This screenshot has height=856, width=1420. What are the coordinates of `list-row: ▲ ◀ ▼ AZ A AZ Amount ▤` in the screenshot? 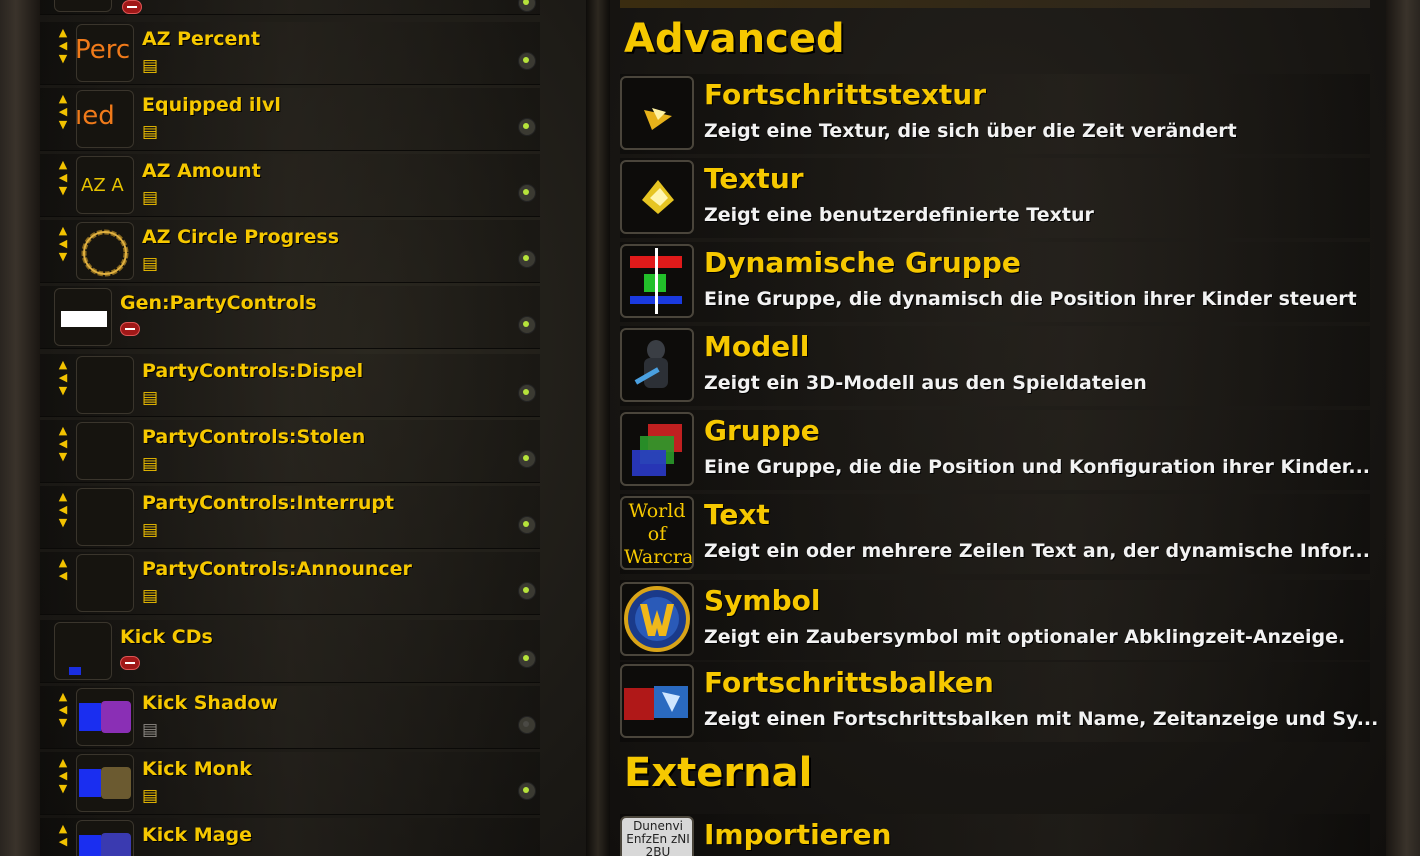 It's located at (290, 185).